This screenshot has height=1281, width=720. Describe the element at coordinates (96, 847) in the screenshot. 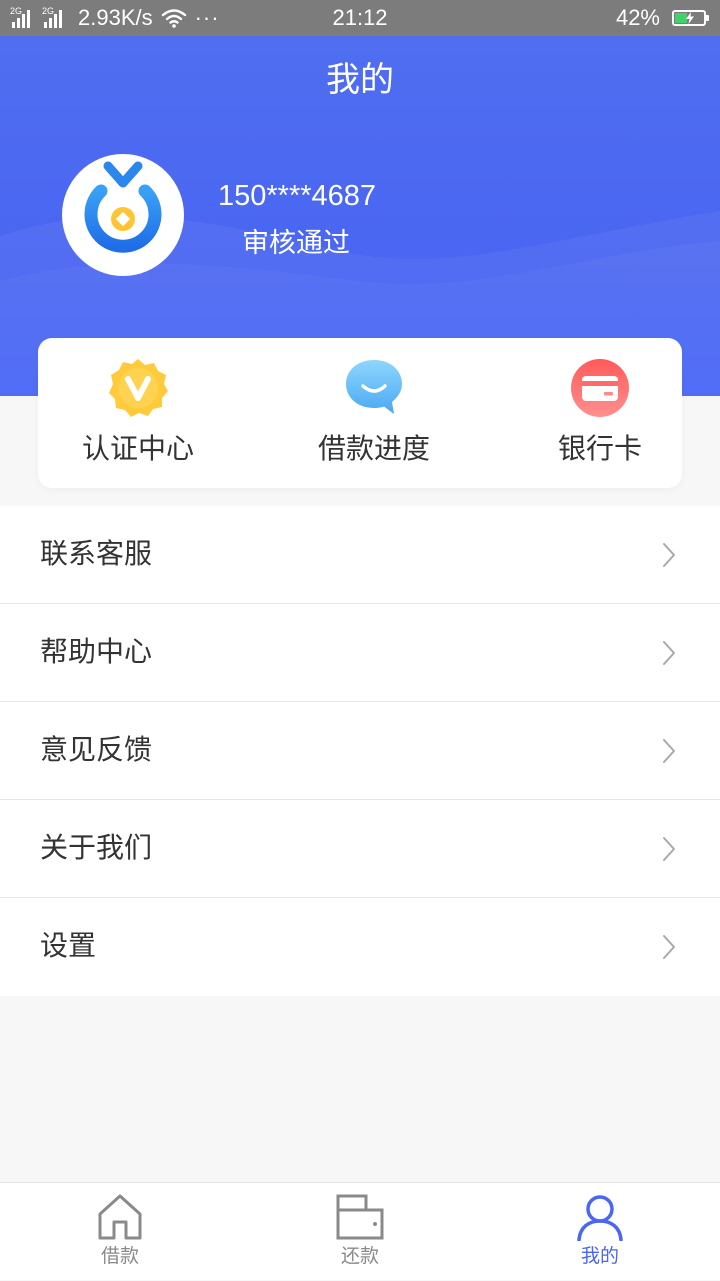

I see `menu-item-label: 关于我们` at that location.